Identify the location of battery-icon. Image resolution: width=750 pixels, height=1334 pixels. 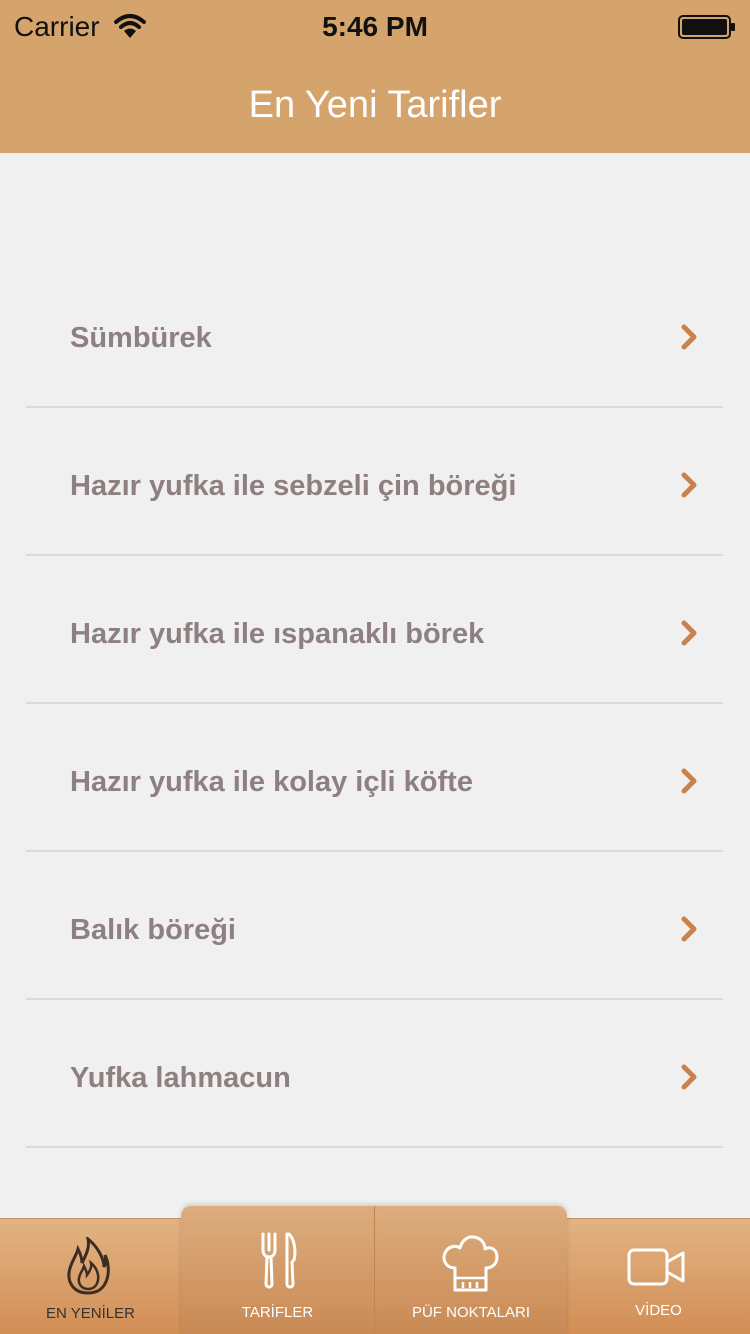
(706, 27).